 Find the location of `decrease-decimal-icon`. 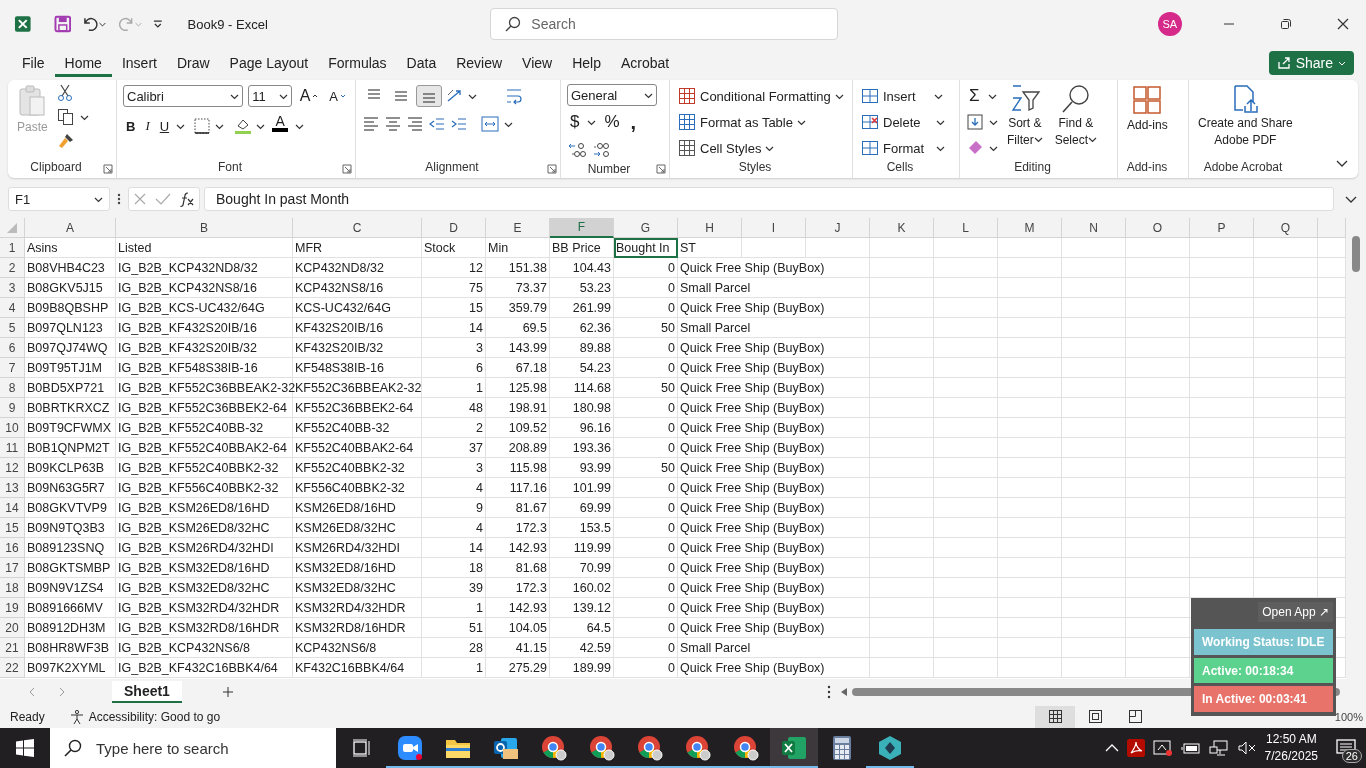

decrease-decimal-icon is located at coordinates (602, 150).